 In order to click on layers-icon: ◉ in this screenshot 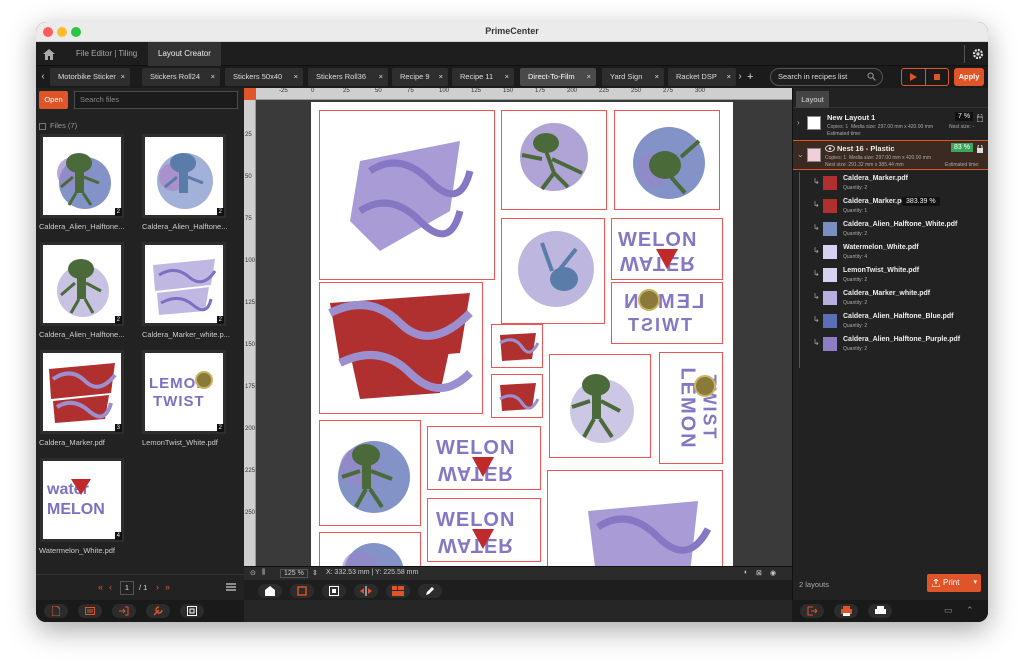, I will do `click(773, 573)`.